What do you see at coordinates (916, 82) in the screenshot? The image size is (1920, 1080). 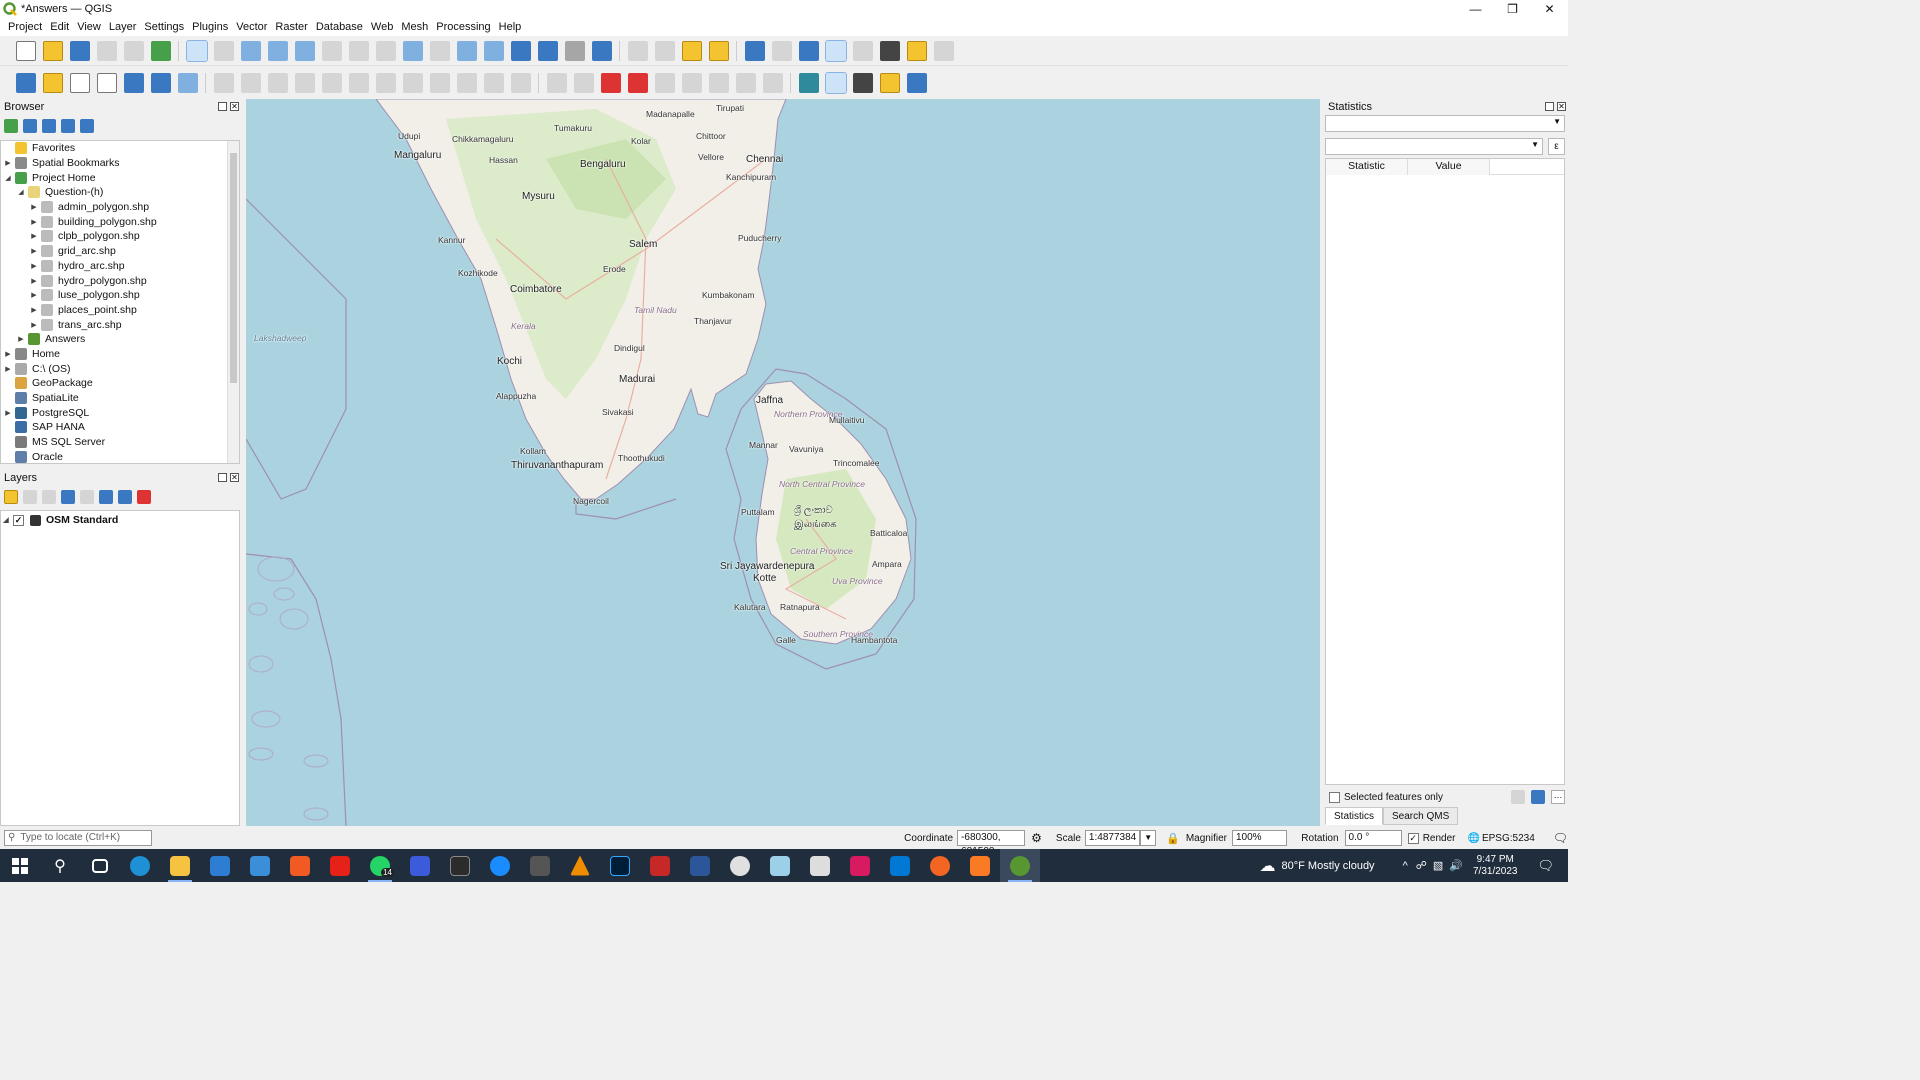 I see `help-icon` at bounding box center [916, 82].